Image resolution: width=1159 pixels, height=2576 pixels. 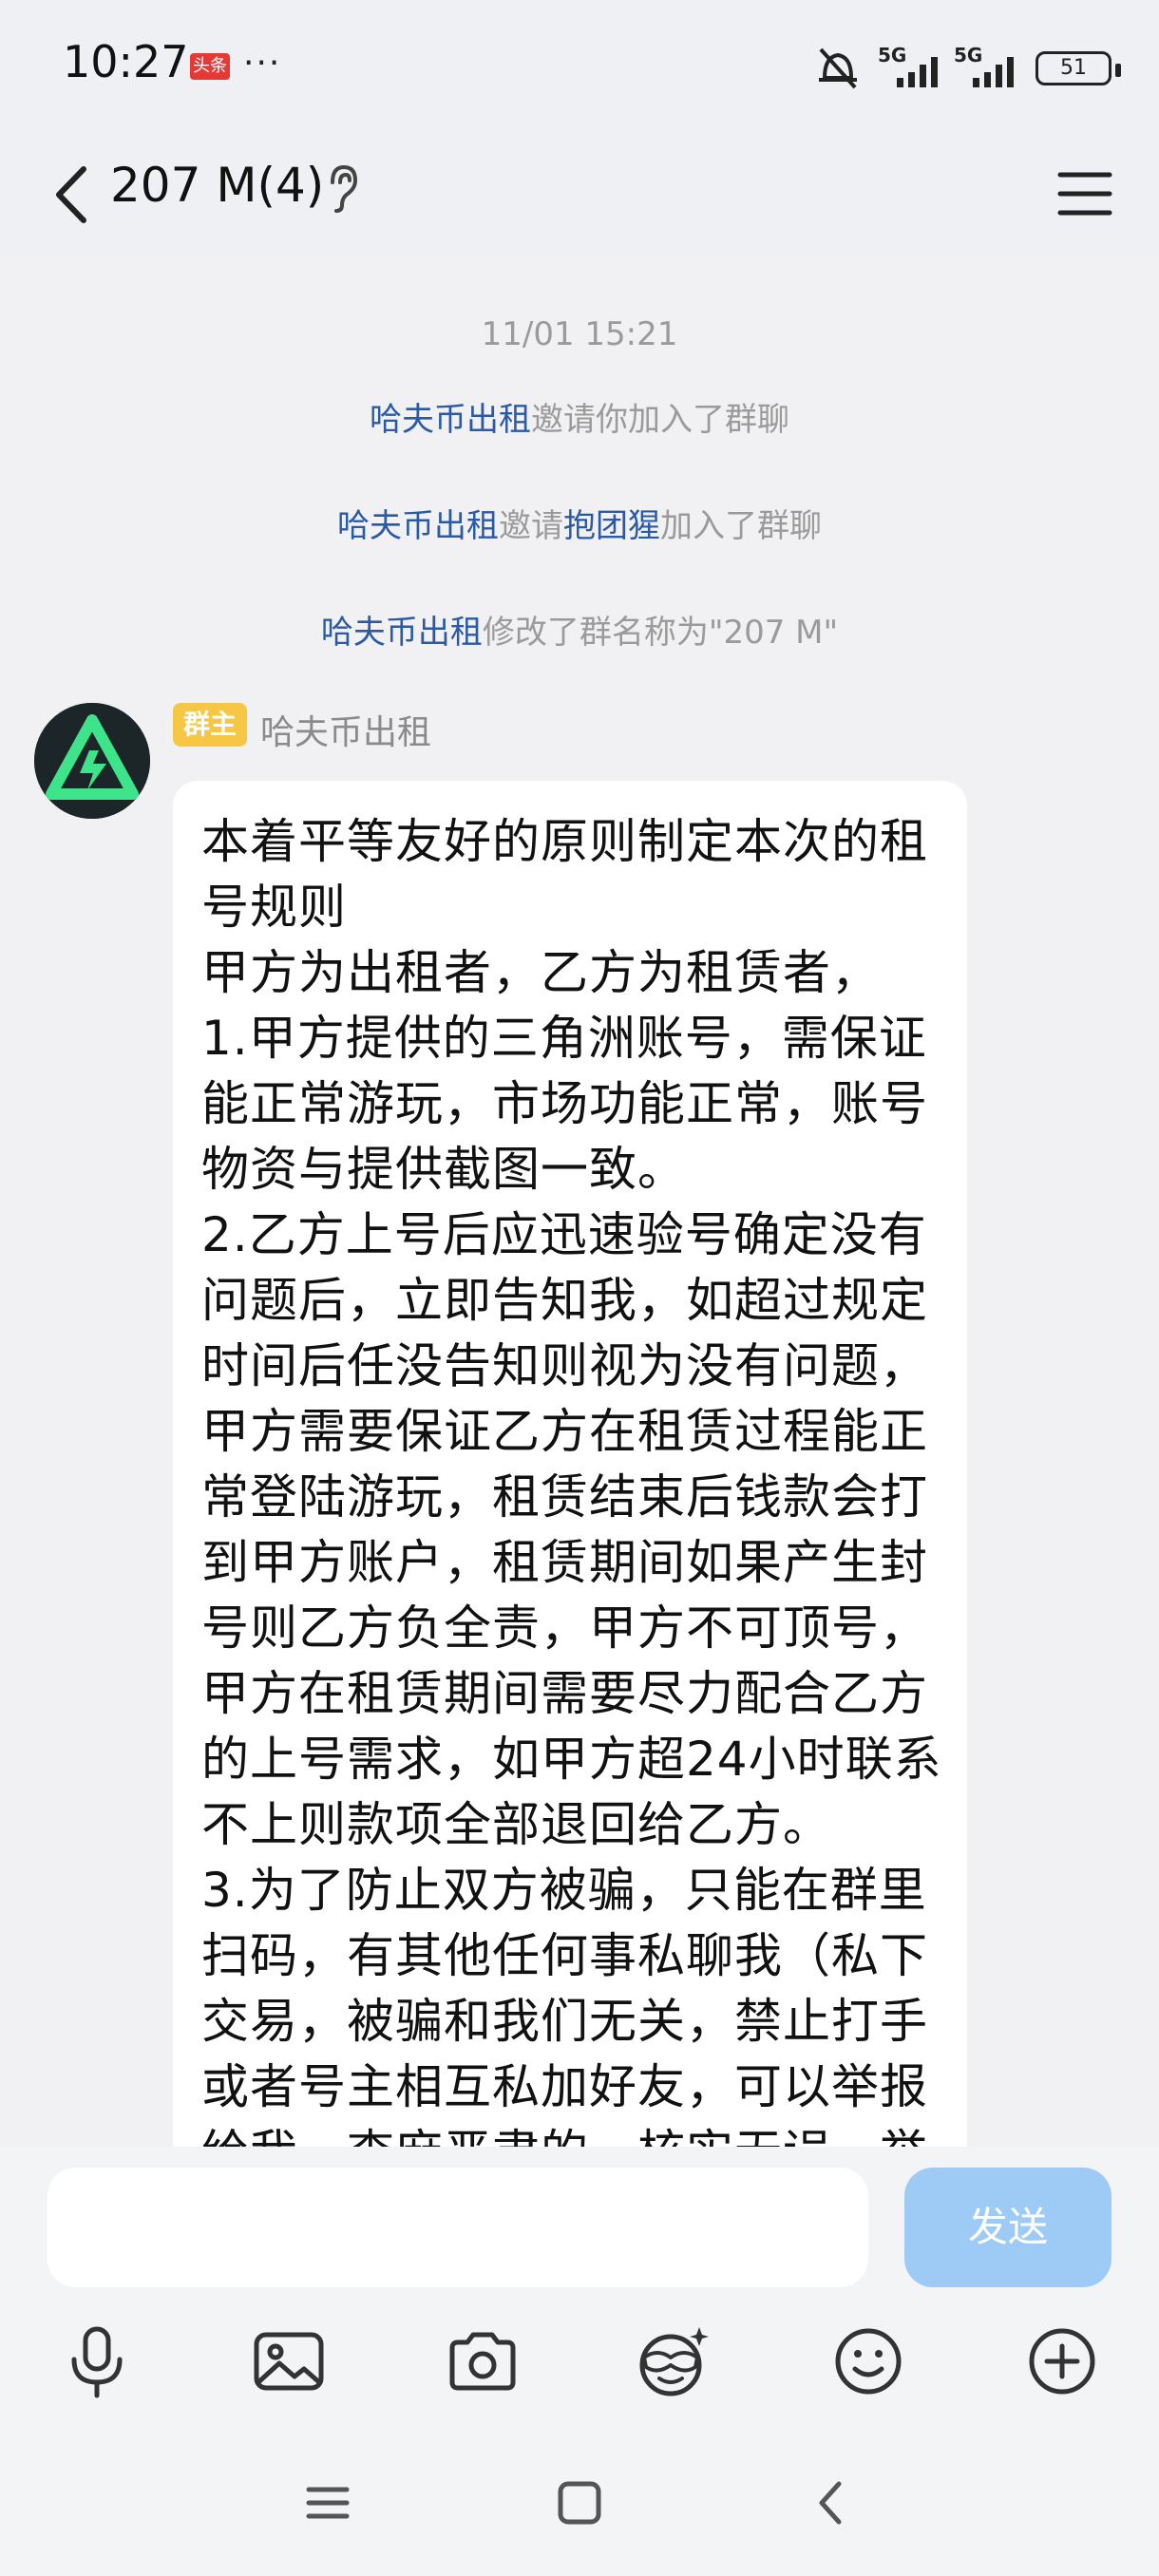 I want to click on mute-icon, so click(x=838, y=68).